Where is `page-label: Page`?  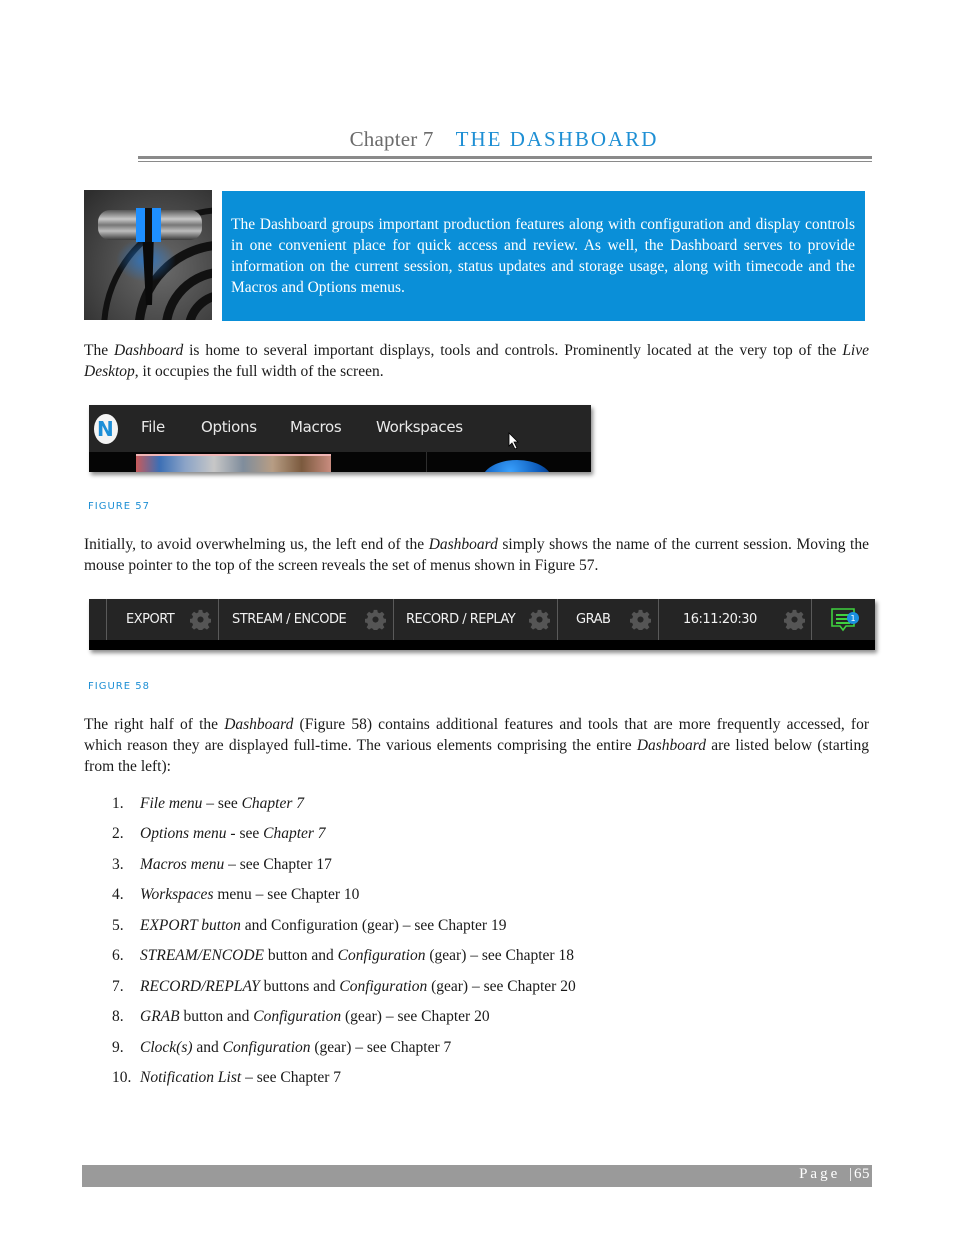 page-label: Page is located at coordinates (820, 1174).